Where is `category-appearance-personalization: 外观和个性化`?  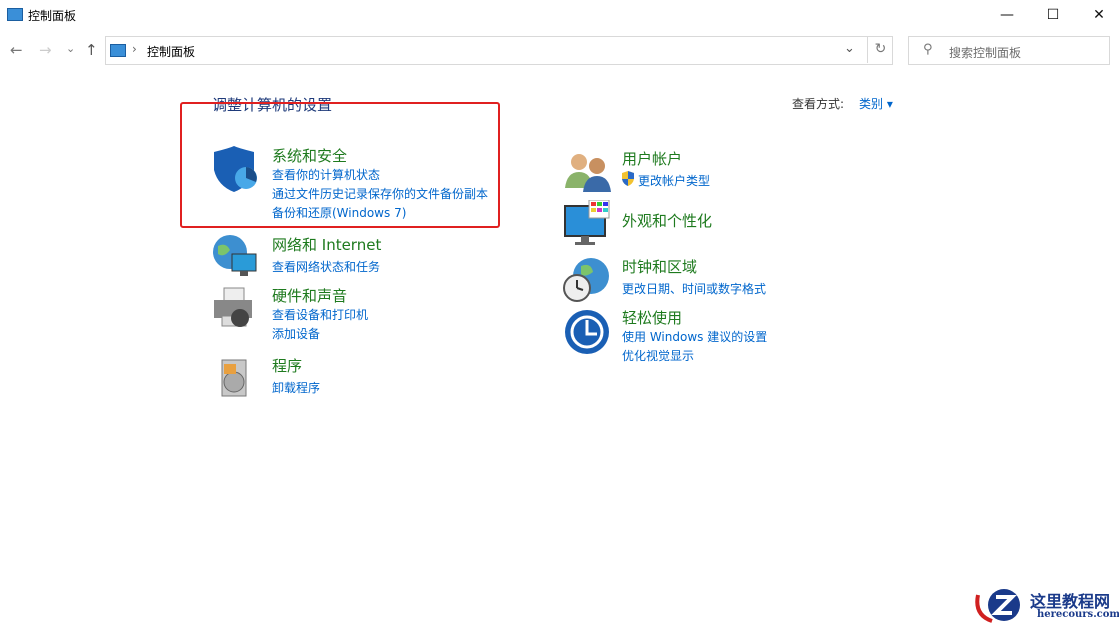 category-appearance-personalization: 外观和个性化 is located at coordinates (667, 220).